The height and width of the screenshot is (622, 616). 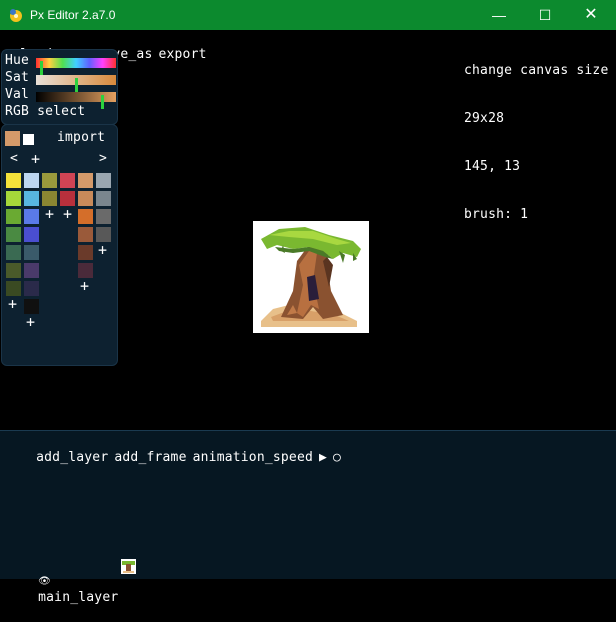 I want to click on sat-slider, so click(x=76, y=83).